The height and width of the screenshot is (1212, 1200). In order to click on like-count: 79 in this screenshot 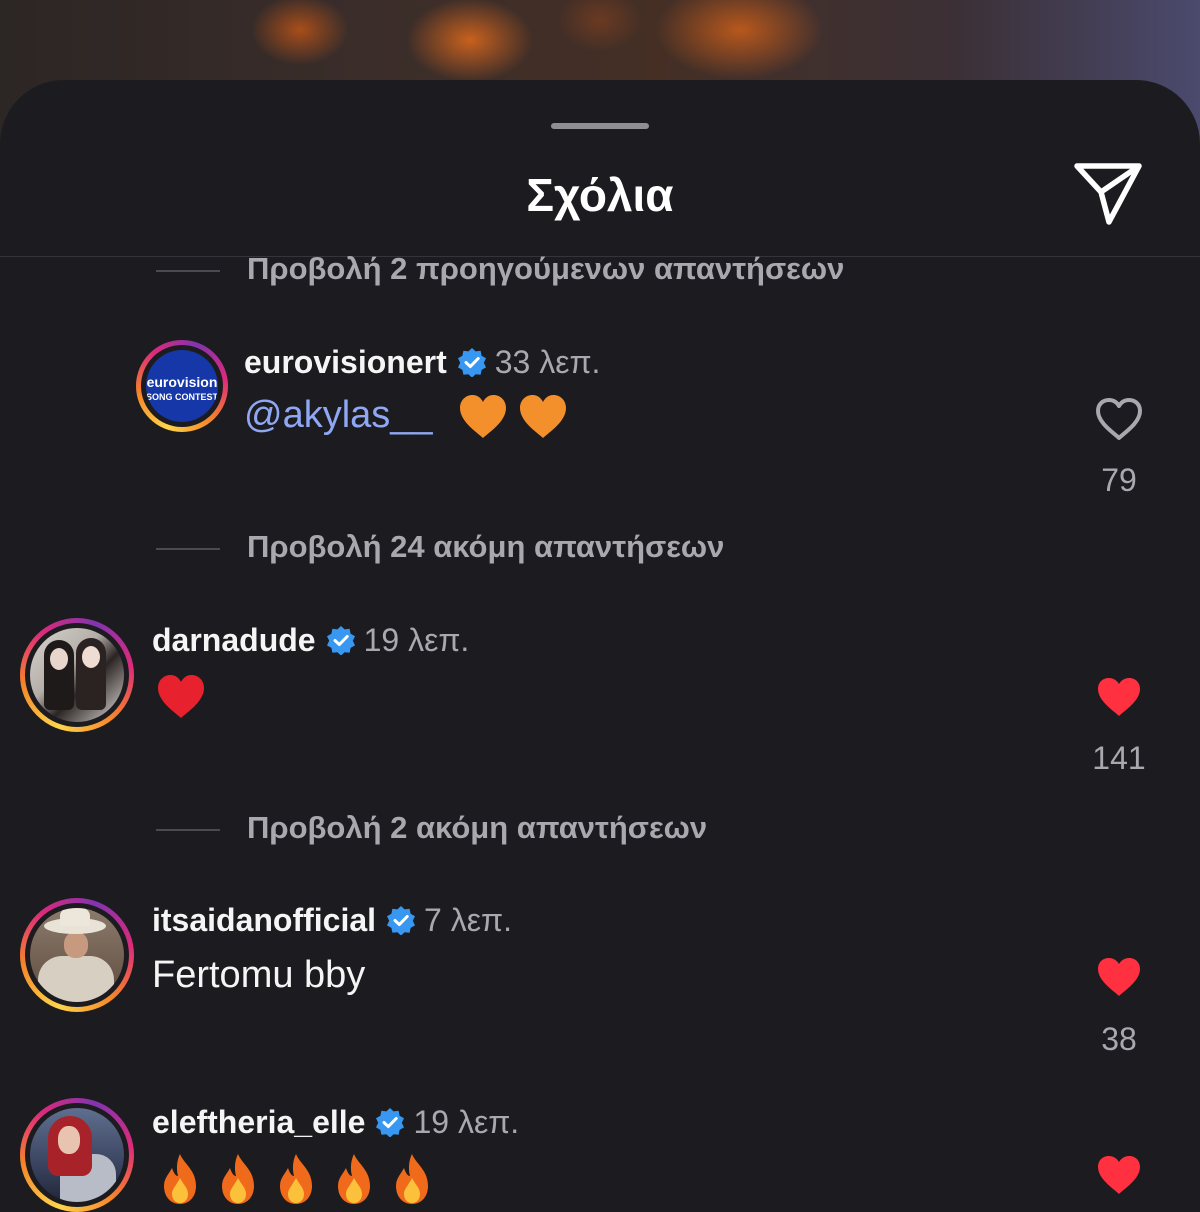, I will do `click(1119, 480)`.